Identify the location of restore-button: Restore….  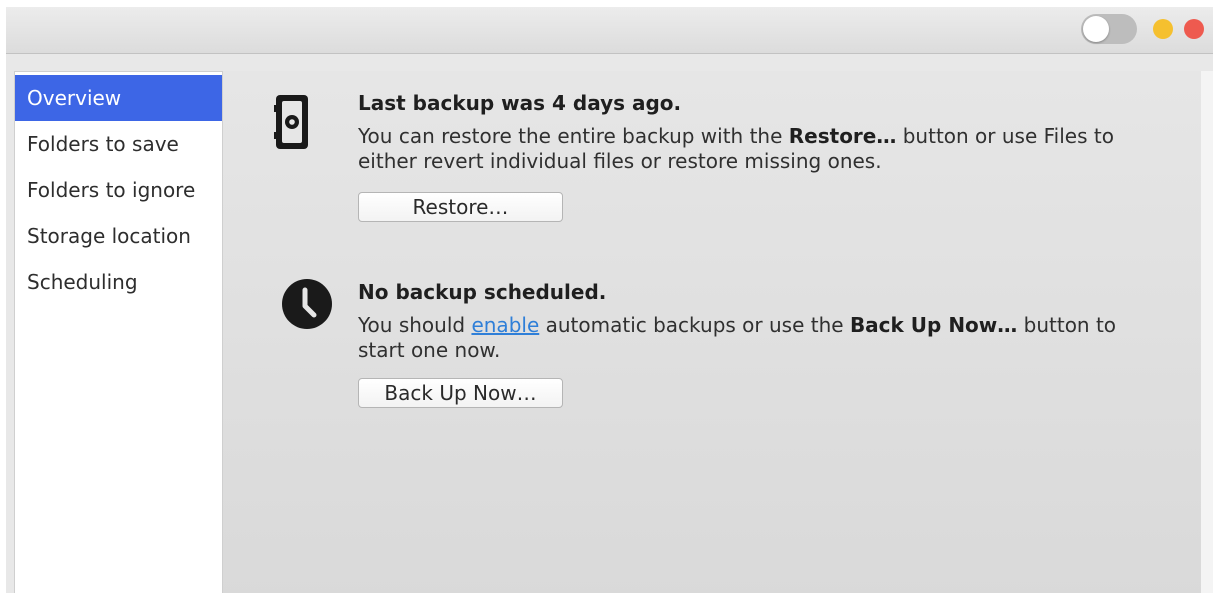
(460, 207).